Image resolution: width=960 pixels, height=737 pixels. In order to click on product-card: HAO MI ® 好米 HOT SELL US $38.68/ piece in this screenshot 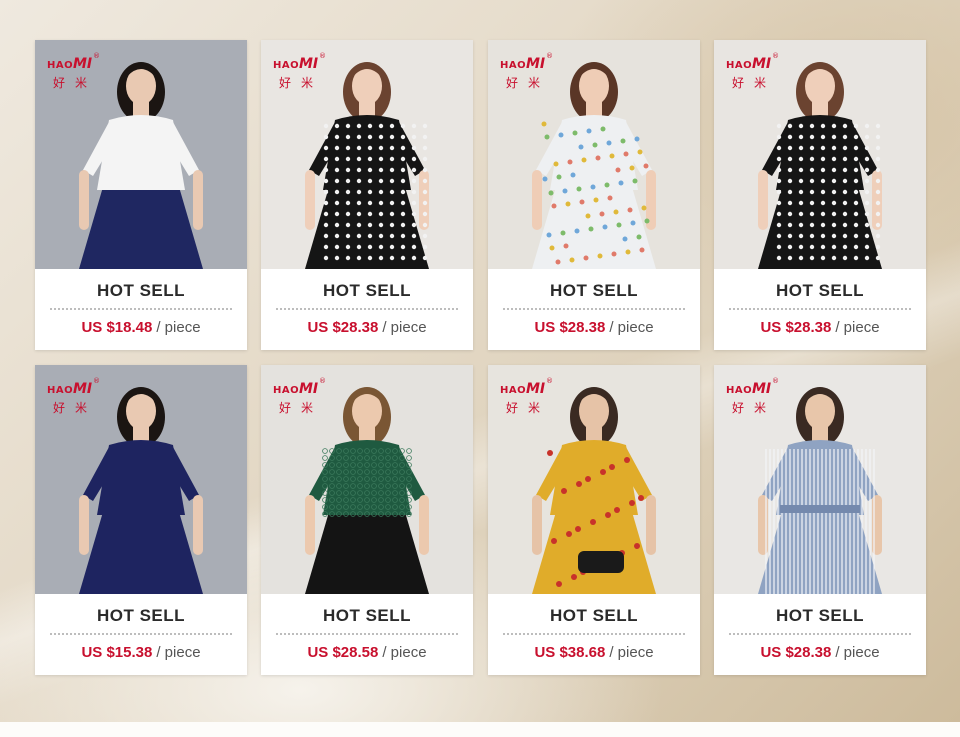, I will do `click(594, 520)`.